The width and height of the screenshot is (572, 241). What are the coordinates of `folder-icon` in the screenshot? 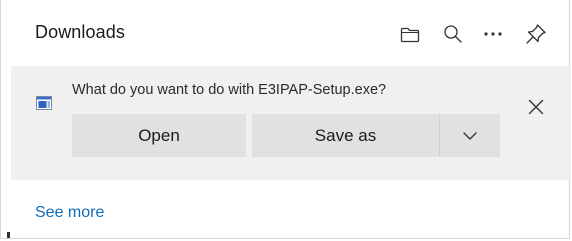 It's located at (410, 35).